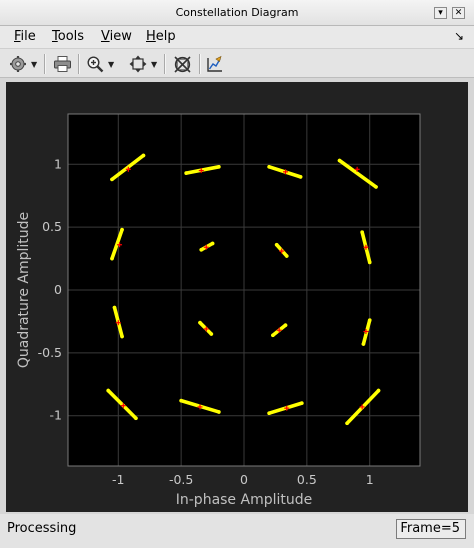 The height and width of the screenshot is (548, 474). I want to click on x-tick-label: -0.5, so click(181, 479).